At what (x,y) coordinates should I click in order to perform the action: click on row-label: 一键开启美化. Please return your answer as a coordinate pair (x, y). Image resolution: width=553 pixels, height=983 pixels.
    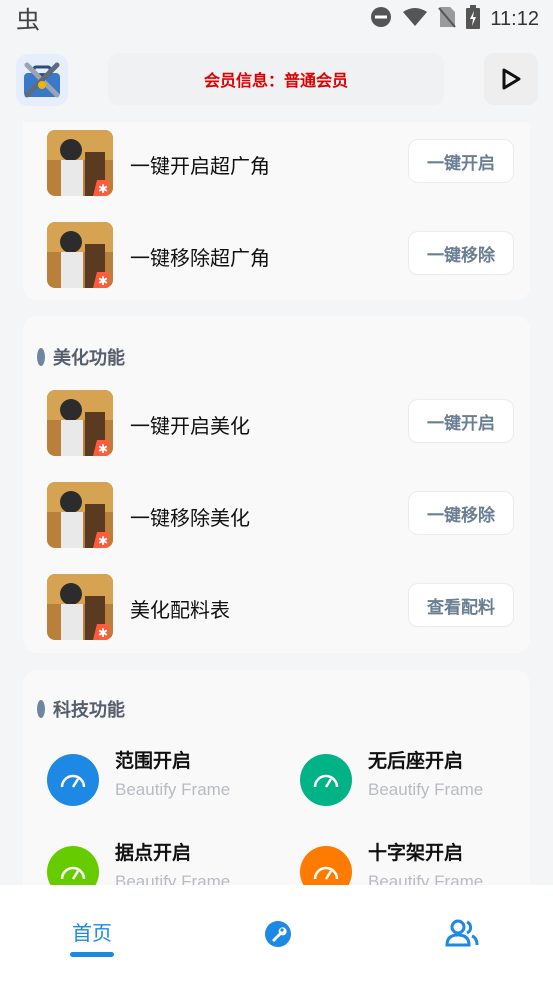
    Looking at the image, I should click on (190, 426).